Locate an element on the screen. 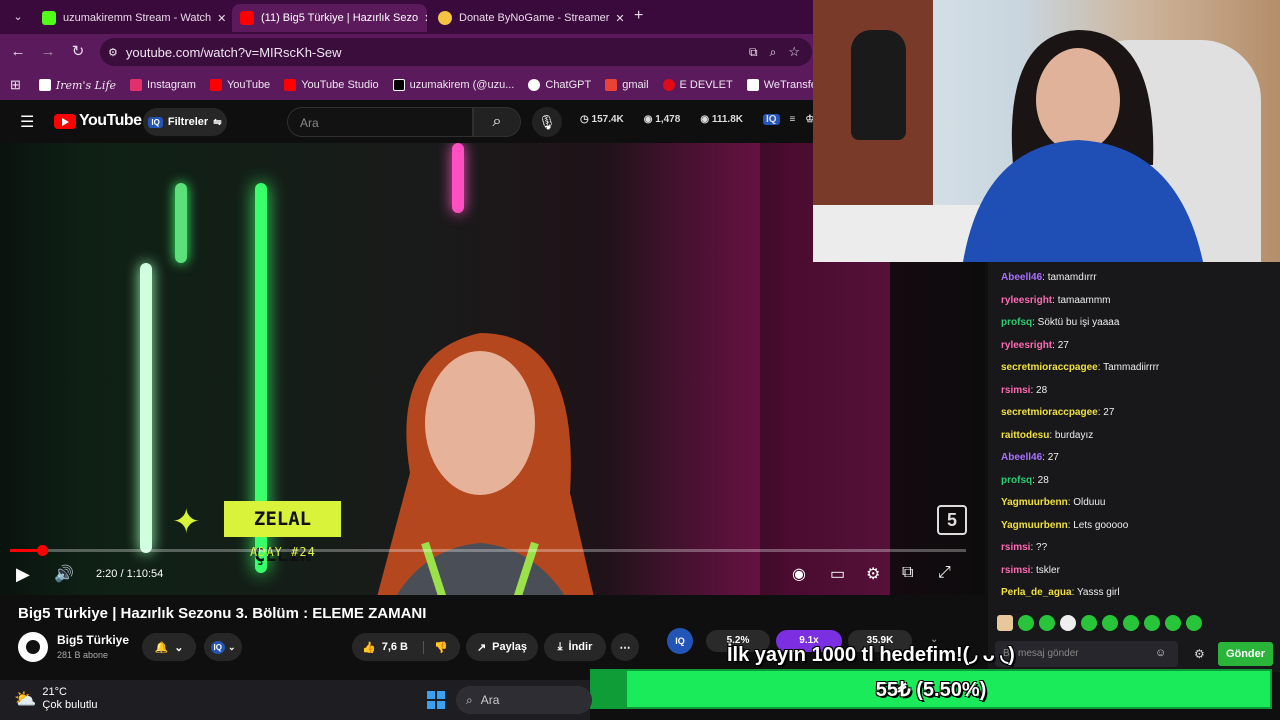 Image resolution: width=1280 pixels, height=720 pixels. bookmark-youtube-studio: YouTube Studio is located at coordinates (331, 85).